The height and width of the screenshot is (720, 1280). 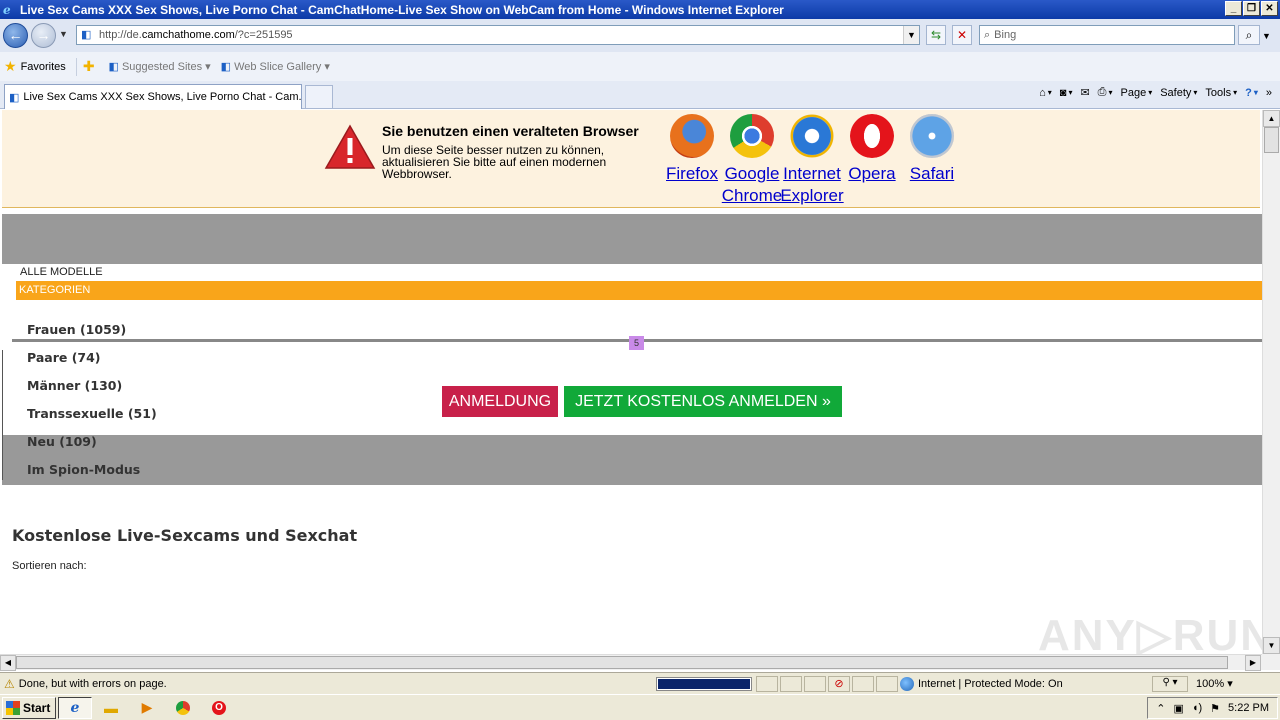 What do you see at coordinates (15, 35) in the screenshot?
I see `back-button: ←` at bounding box center [15, 35].